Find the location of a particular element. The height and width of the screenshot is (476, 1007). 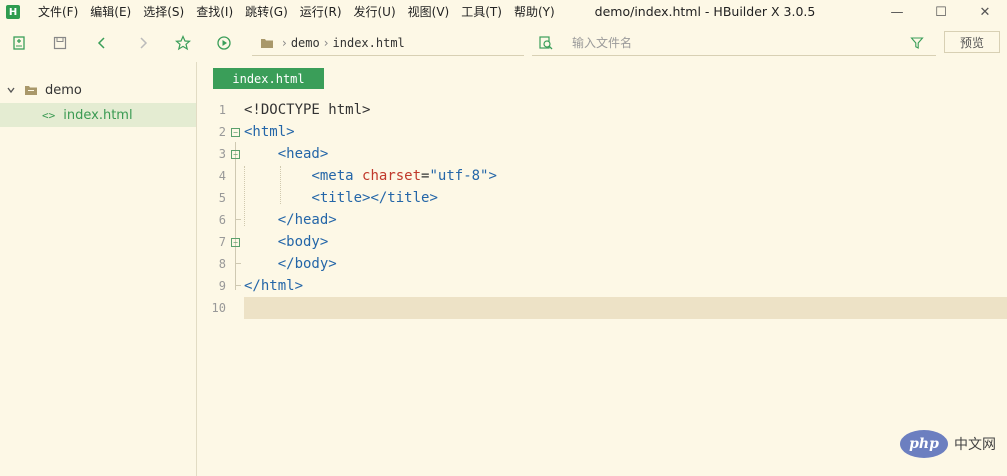

code-text: </html> is located at coordinates (274, 286).